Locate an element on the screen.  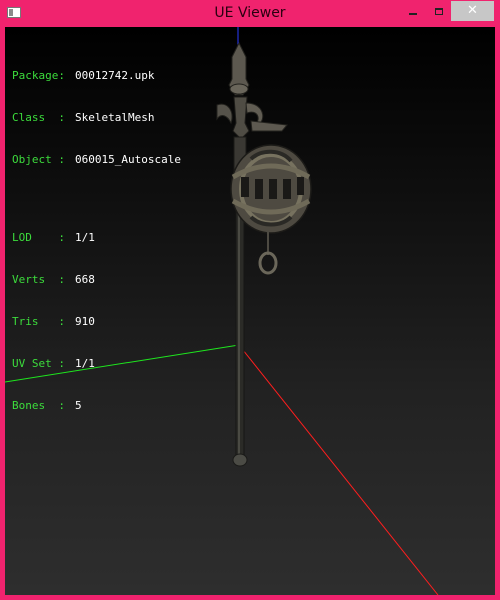
info-row-package: Package: 00012742.upk is located at coordinates (96, 76).